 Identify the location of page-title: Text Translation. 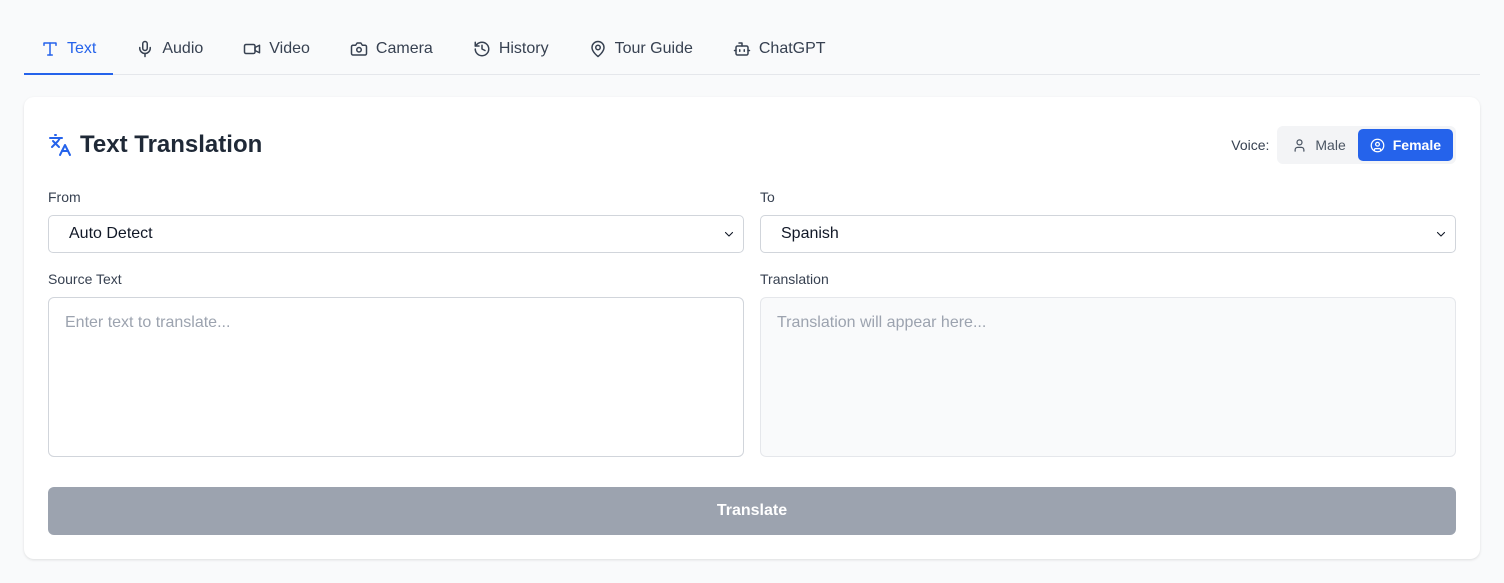
(171, 144).